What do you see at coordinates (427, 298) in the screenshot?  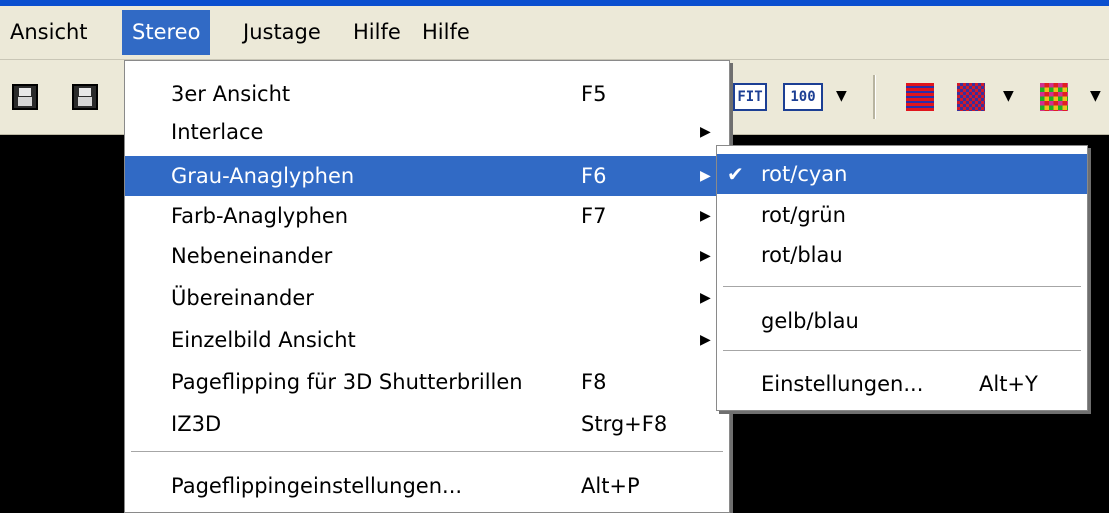 I see `menu-item-uebereinander: Übereinander ▶` at bounding box center [427, 298].